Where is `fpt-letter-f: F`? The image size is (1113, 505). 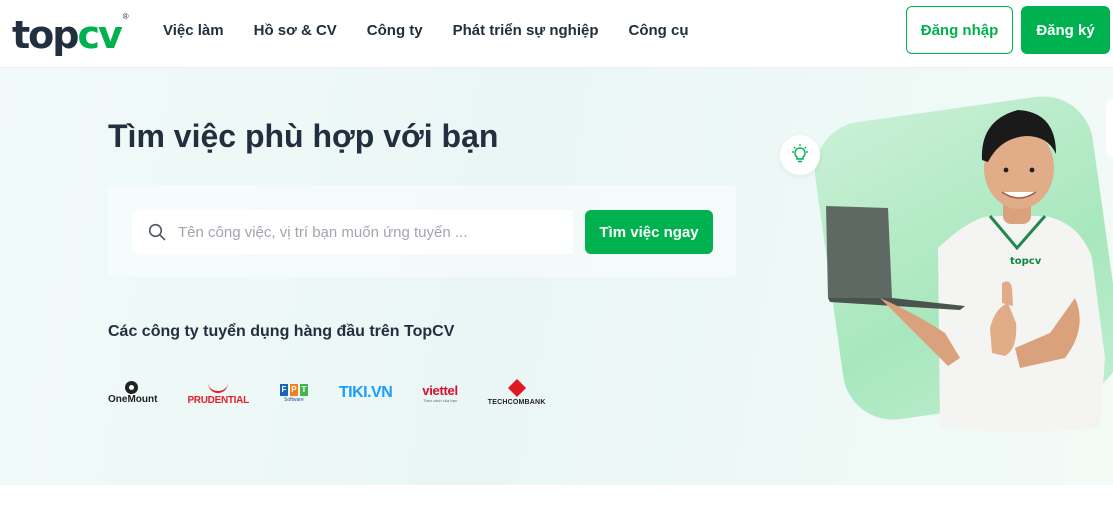
fpt-letter-f: F is located at coordinates (283, 389).